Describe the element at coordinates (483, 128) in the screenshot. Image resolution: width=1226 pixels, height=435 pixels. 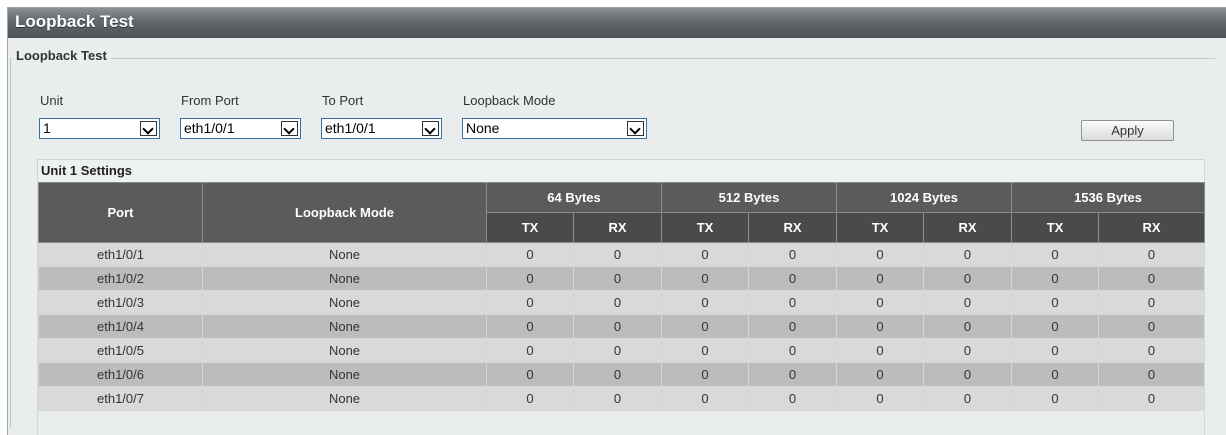
I see `loopback-mode-select-value: None` at that location.